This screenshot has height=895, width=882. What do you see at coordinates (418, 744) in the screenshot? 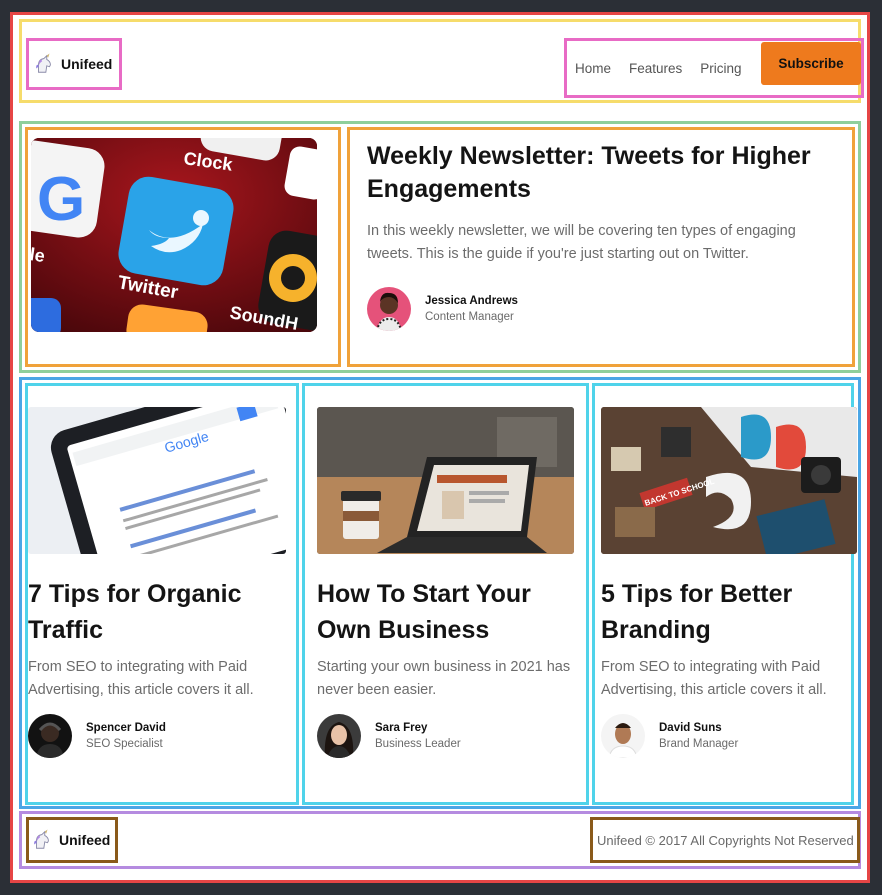
I see `author-role: Business Leader` at bounding box center [418, 744].